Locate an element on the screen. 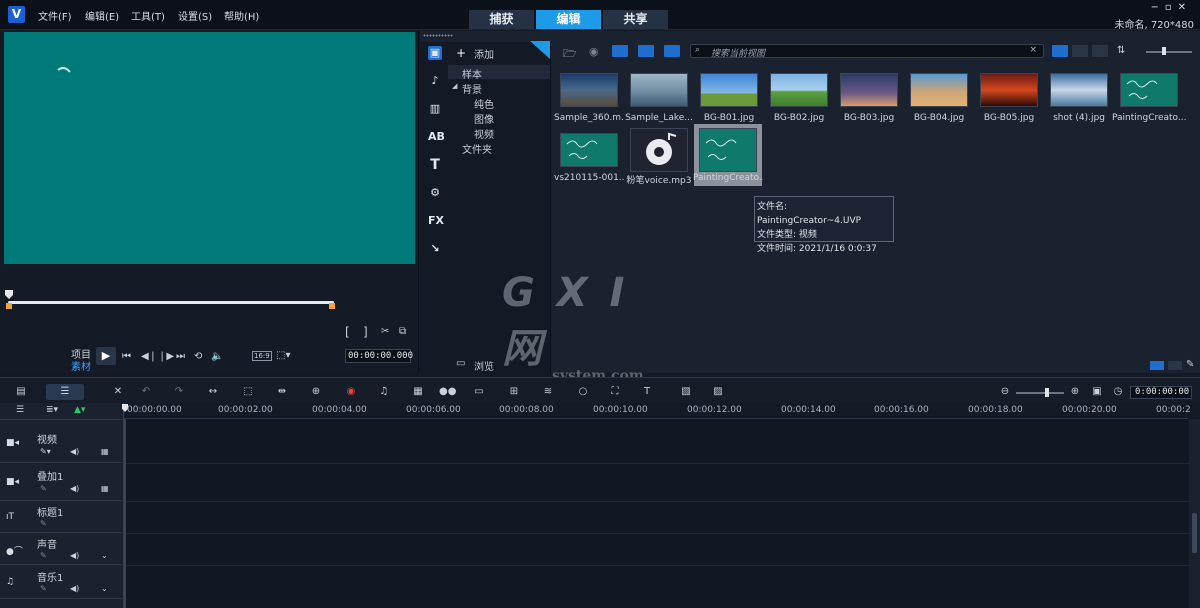 The width and height of the screenshot is (1200, 608). zoom-in-icon: ⊕ is located at coordinates (1075, 392).